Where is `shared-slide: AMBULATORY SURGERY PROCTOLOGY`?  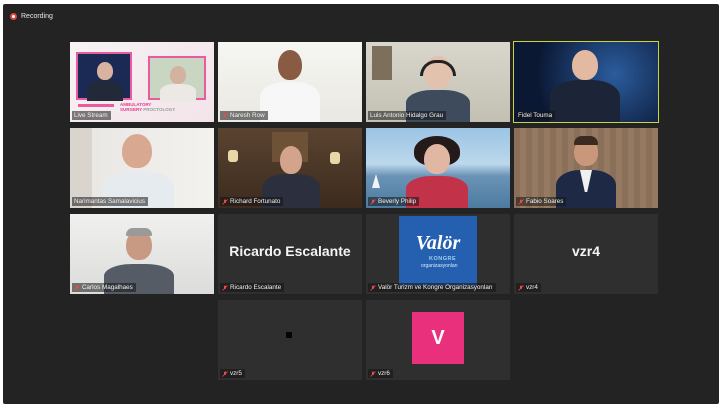
shared-slide: AMBULATORY SURGERY PROCTOLOGY is located at coordinates (142, 82).